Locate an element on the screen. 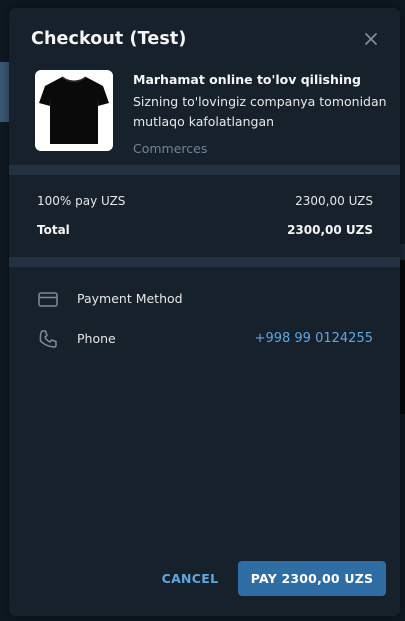 The width and height of the screenshot is (405, 621). price-value: 2300,00 UZS is located at coordinates (334, 201).